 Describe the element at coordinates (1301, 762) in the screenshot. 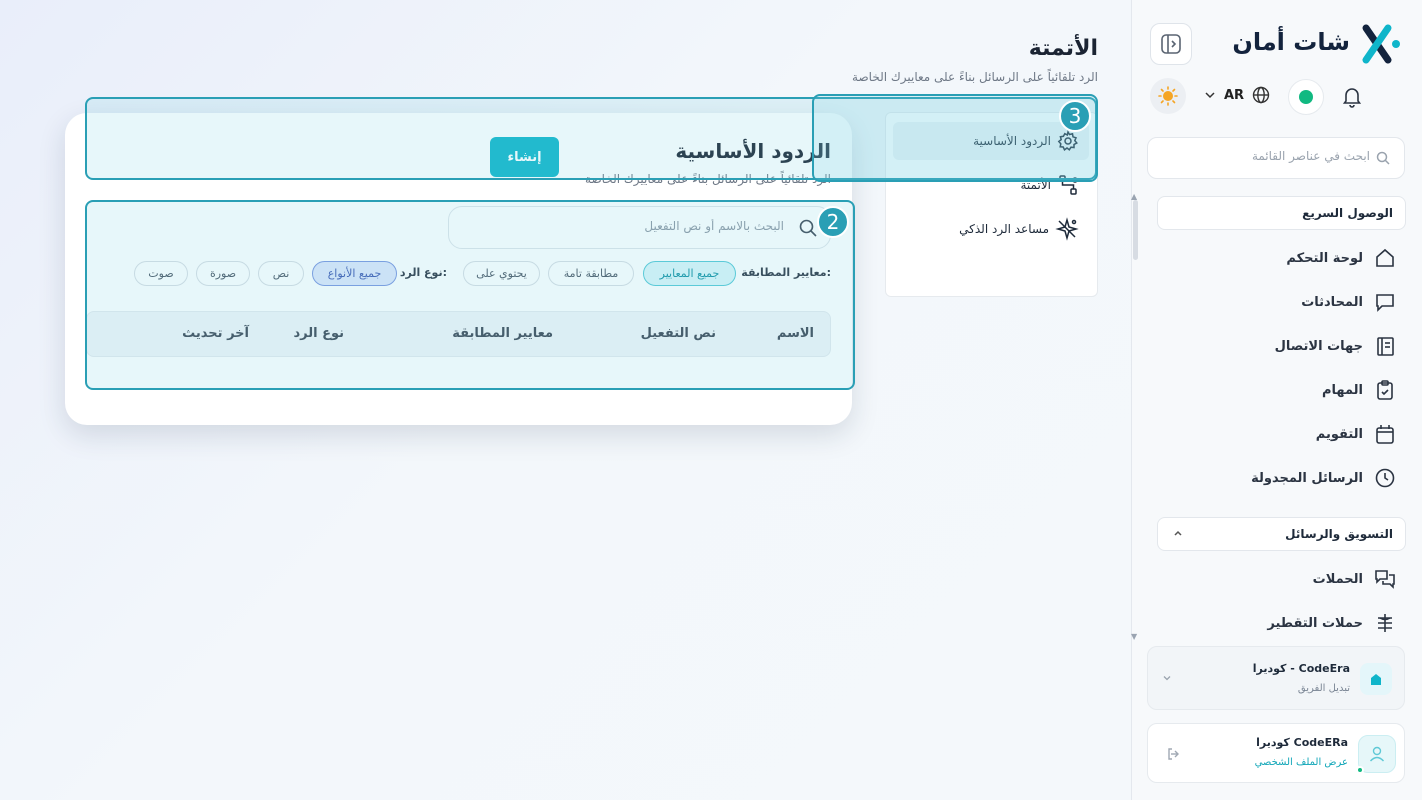

I see `view-profile-link: عرض الملف الشخصي` at that location.